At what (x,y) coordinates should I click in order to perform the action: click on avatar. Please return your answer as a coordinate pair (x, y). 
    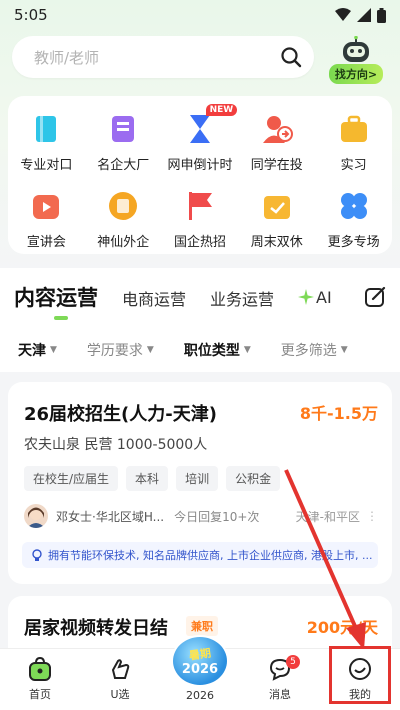
    Looking at the image, I should click on (36, 516).